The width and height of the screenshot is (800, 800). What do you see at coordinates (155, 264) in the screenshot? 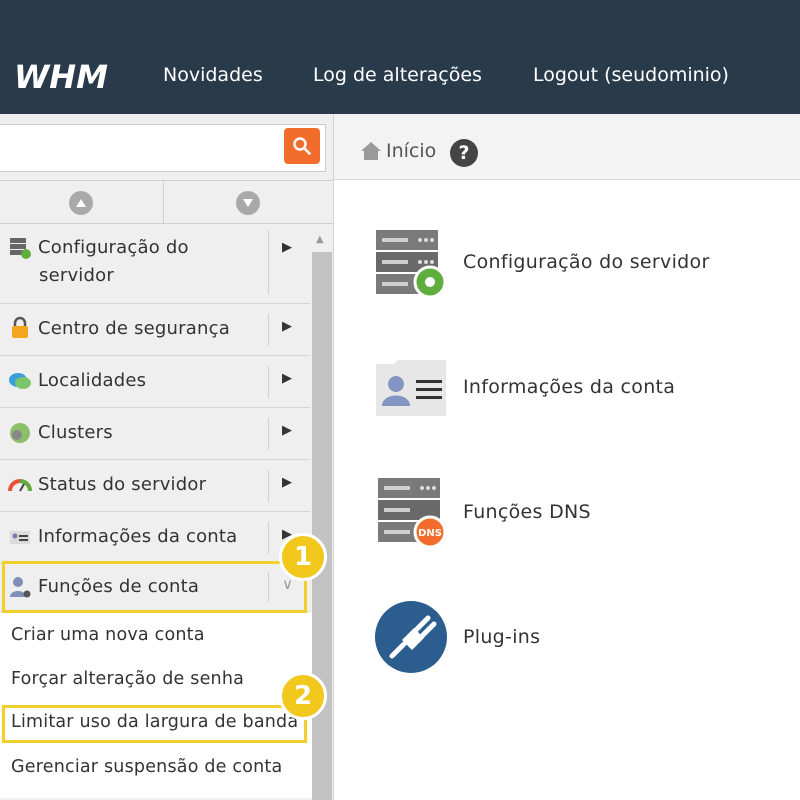
I see `sidebar-item-server-config: Configuração do servidor ▶` at bounding box center [155, 264].